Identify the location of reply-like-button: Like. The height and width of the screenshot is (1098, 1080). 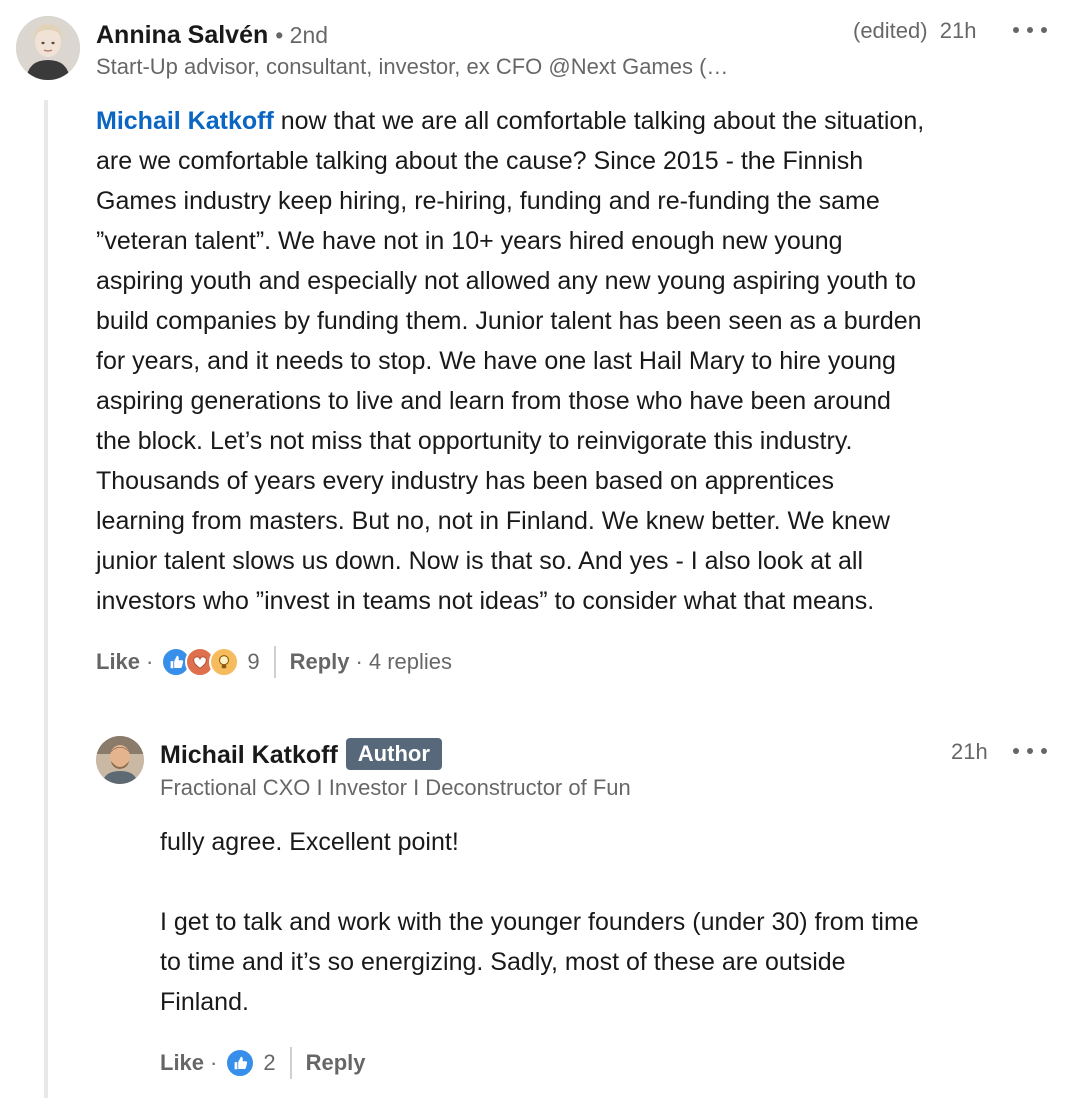
(182, 1063).